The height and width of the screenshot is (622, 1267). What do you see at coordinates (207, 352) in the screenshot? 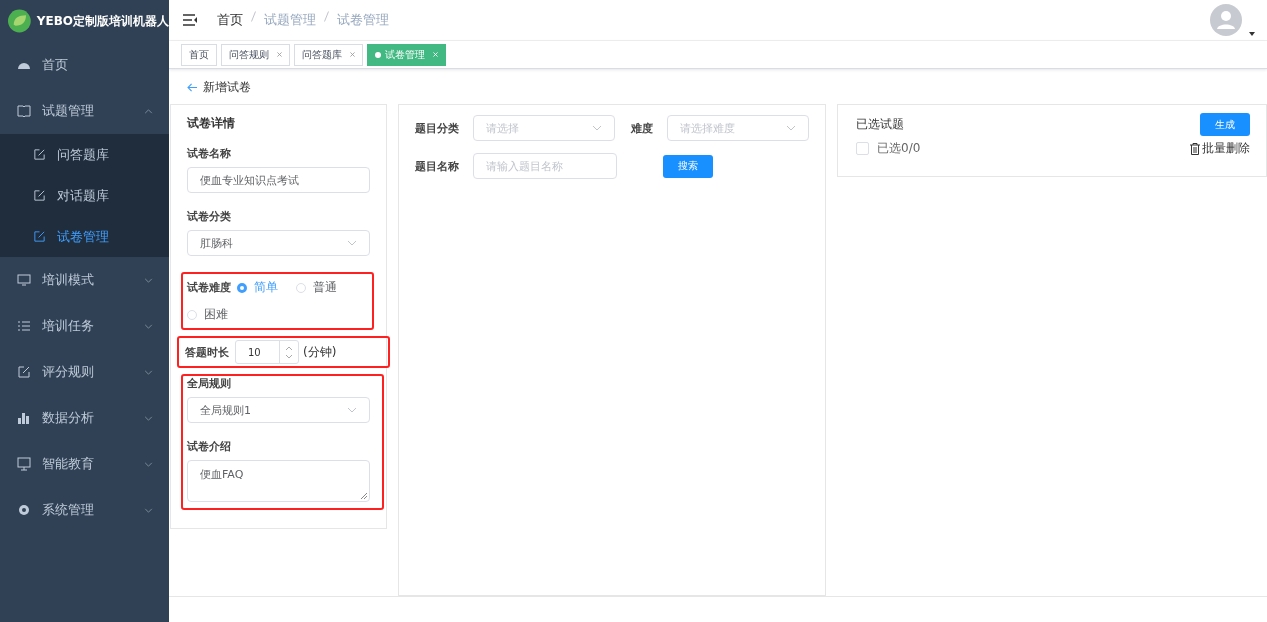
I see `field-label: 答题时长` at bounding box center [207, 352].